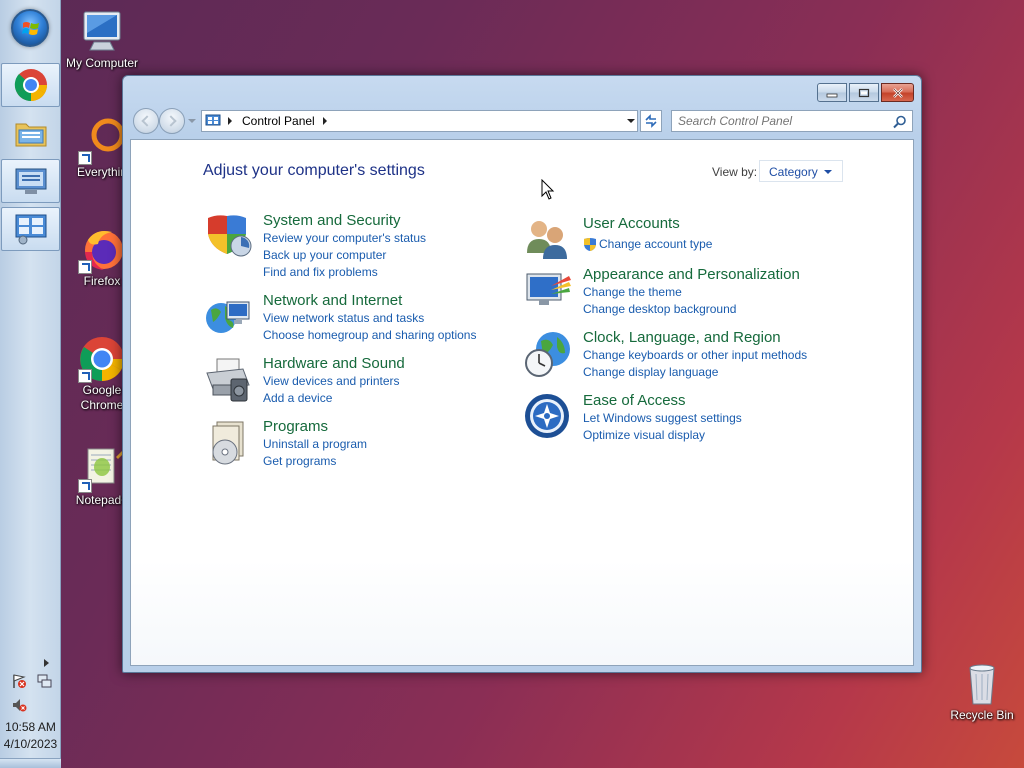 This screenshot has width=1024, height=768. Describe the element at coordinates (662, 418) in the screenshot. I see `category-link: Let Windows suggest settings` at that location.